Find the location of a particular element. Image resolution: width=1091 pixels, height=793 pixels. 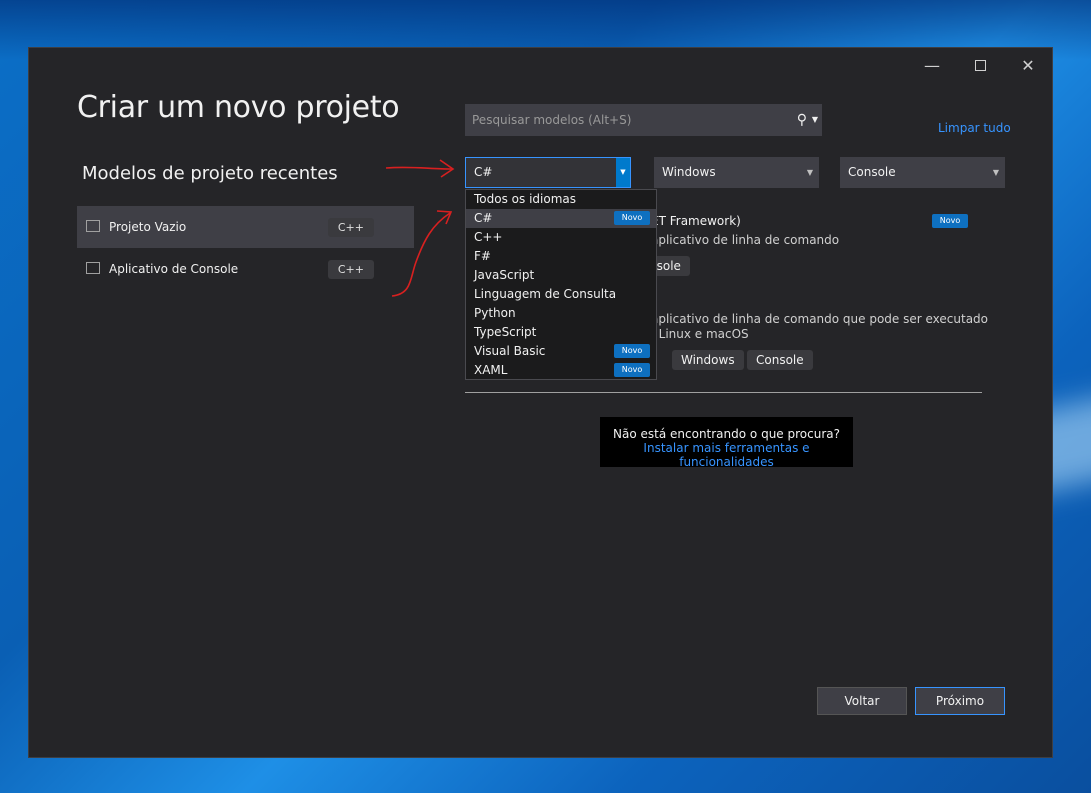

dropdown-item-label: Visual Basic is located at coordinates (510, 351).